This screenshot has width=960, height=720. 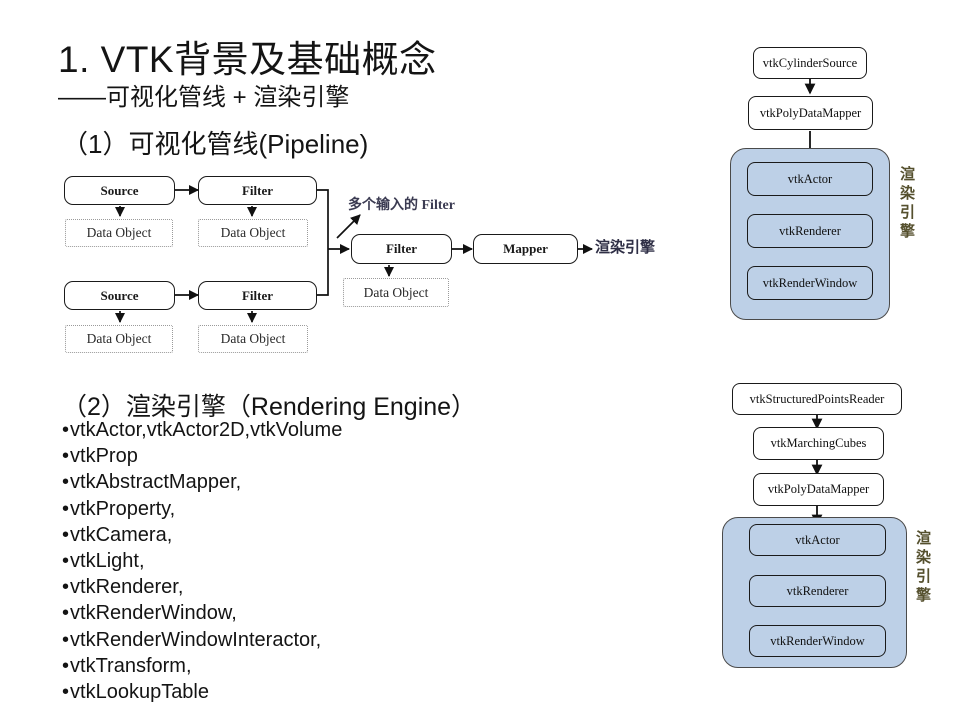 What do you see at coordinates (119, 295) in the screenshot?
I see `pipeline-box-source-bottom: Source` at bounding box center [119, 295].